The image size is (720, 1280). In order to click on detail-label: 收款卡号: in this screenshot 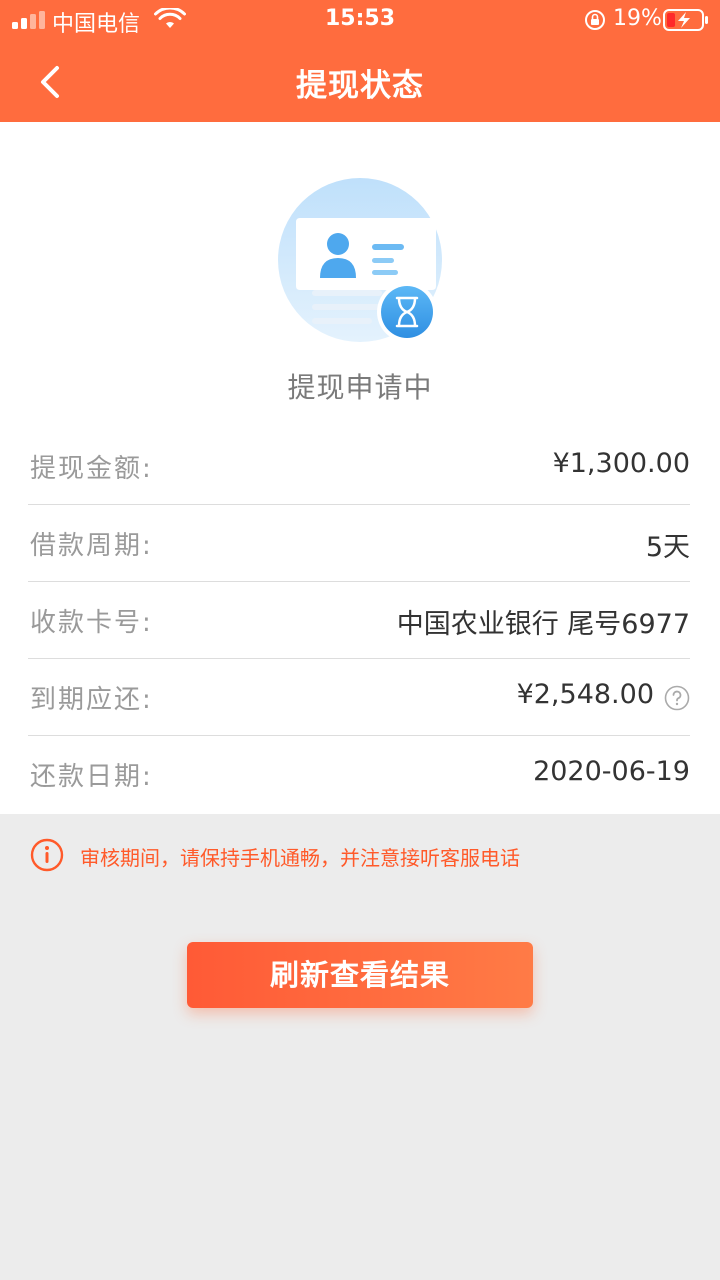, I will do `click(91, 623)`.